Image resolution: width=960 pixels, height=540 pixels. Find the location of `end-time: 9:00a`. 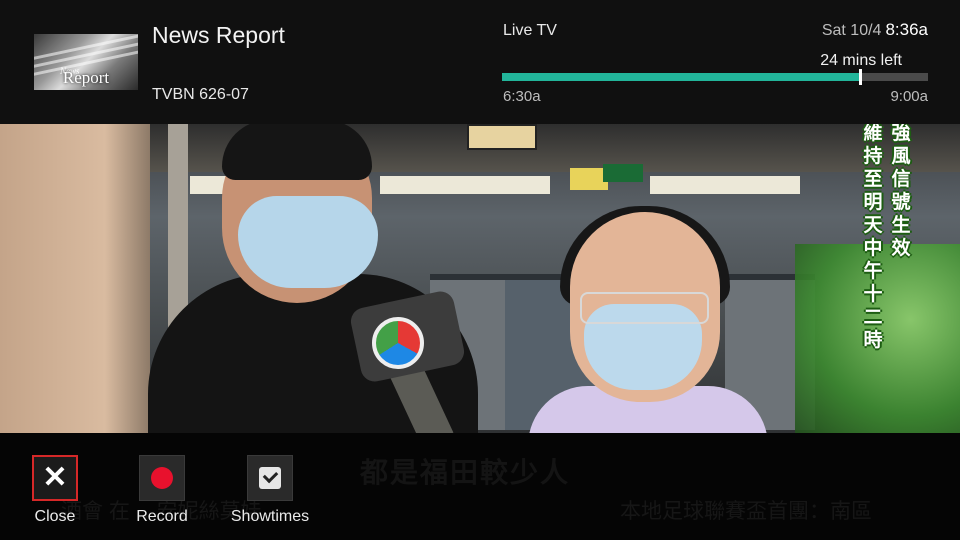

end-time: 9:00a is located at coordinates (909, 96).